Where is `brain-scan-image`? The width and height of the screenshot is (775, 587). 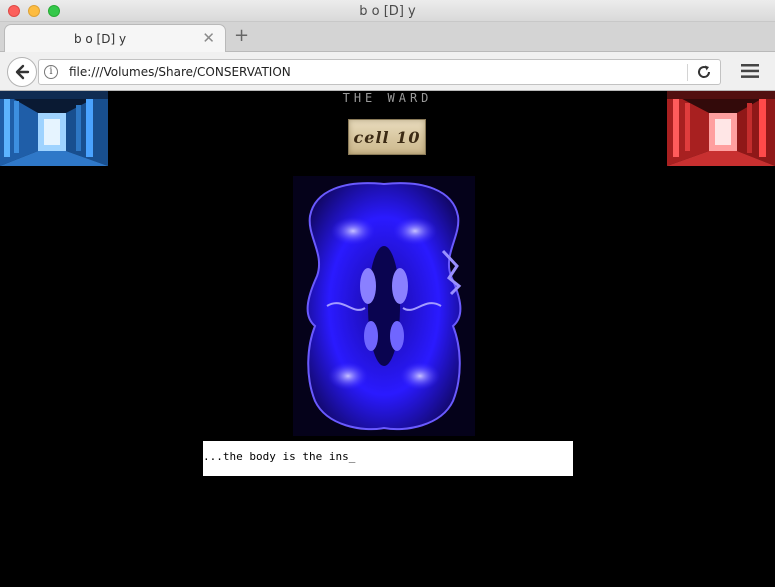 brain-scan-image is located at coordinates (384, 306).